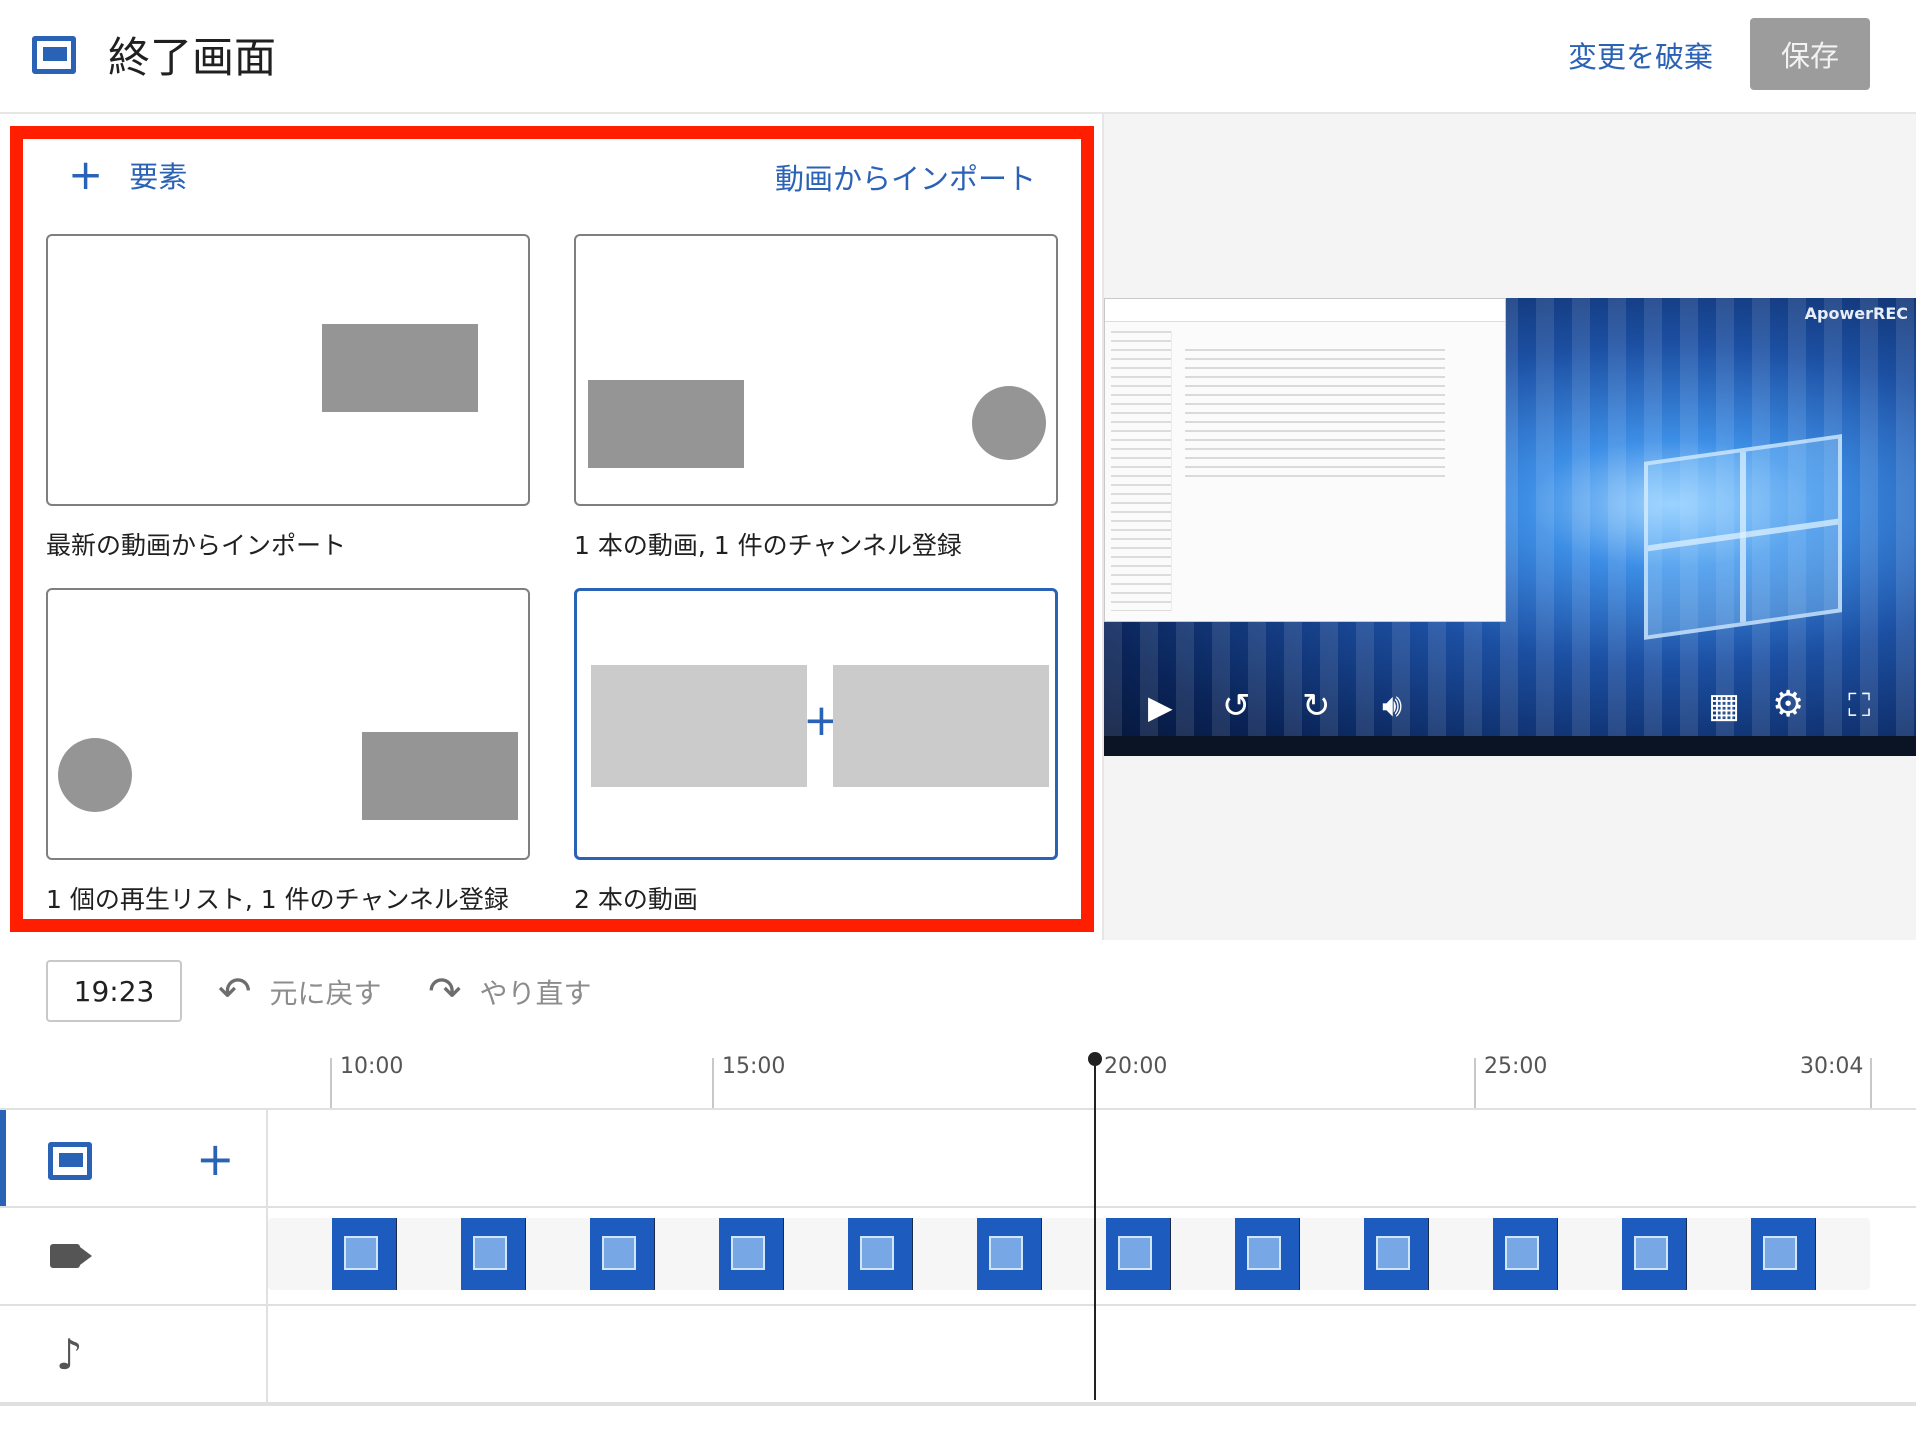  I want to click on redo-label: やり直す, so click(535, 993).